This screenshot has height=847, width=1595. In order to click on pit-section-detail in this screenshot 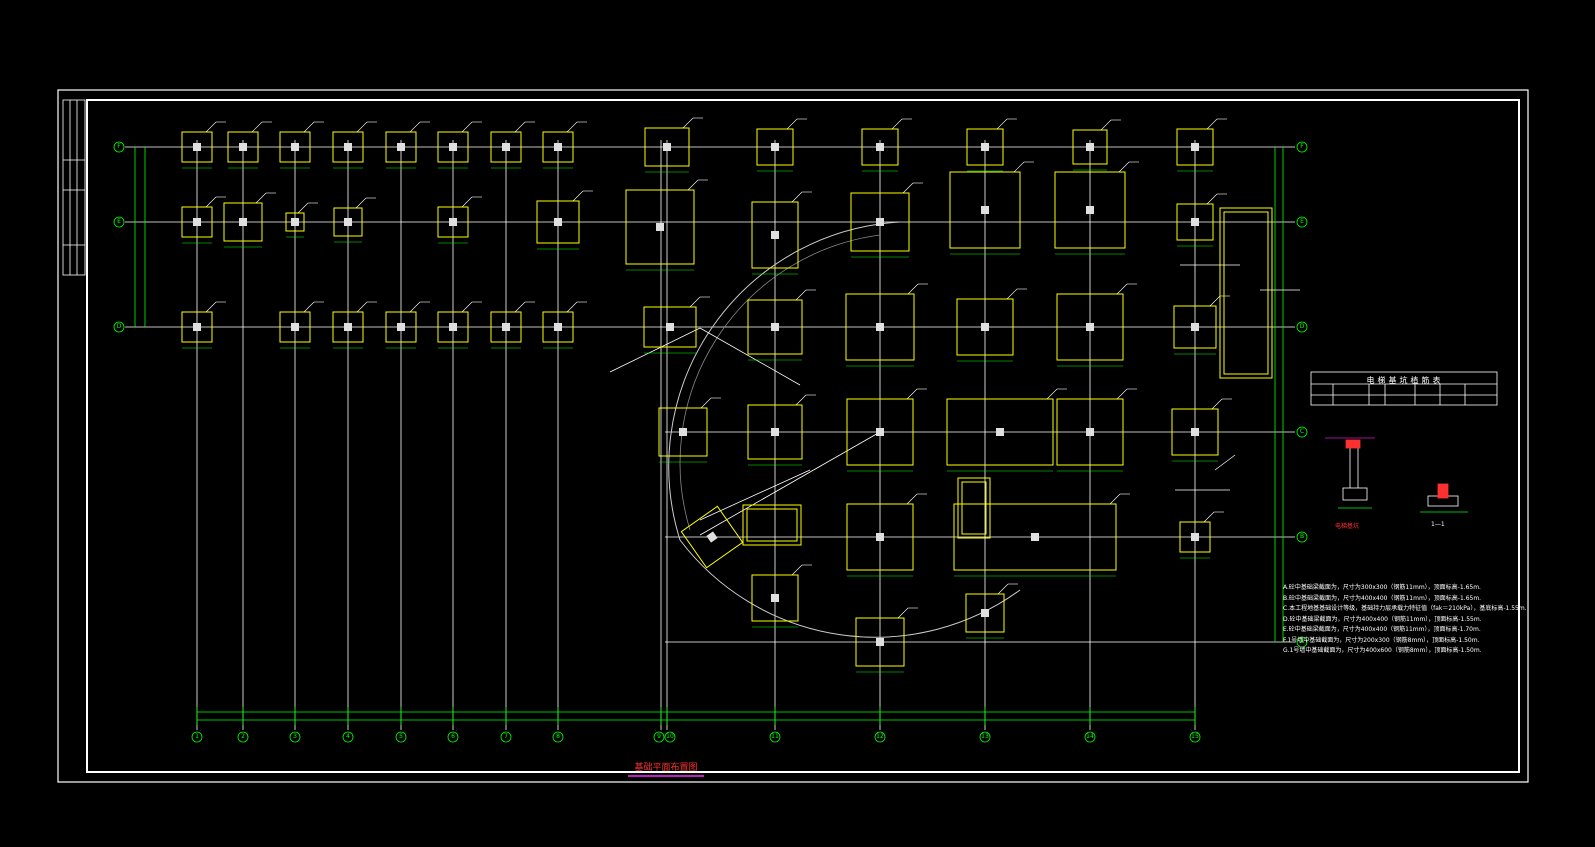, I will do `click(1350, 473)`.